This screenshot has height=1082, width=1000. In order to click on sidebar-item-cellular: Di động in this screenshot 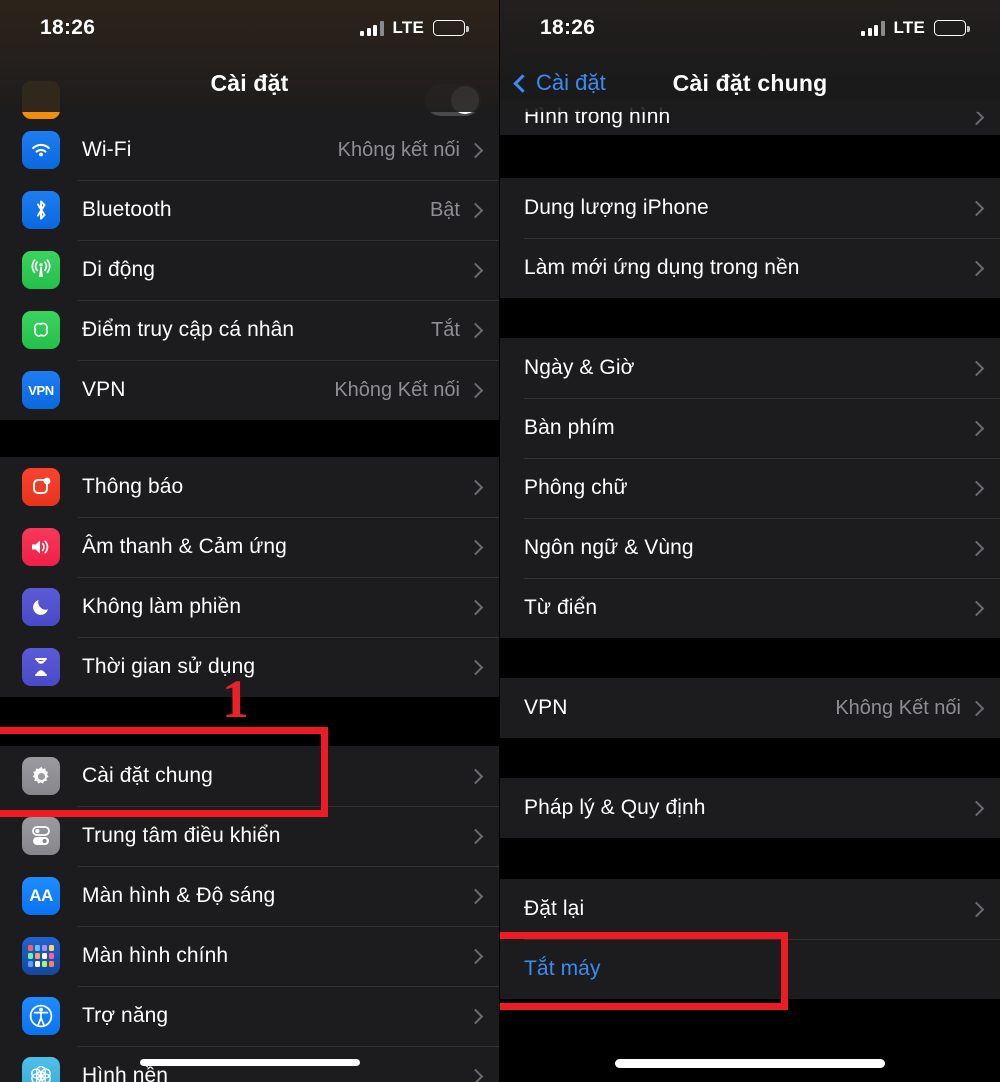, I will do `click(249, 270)`.